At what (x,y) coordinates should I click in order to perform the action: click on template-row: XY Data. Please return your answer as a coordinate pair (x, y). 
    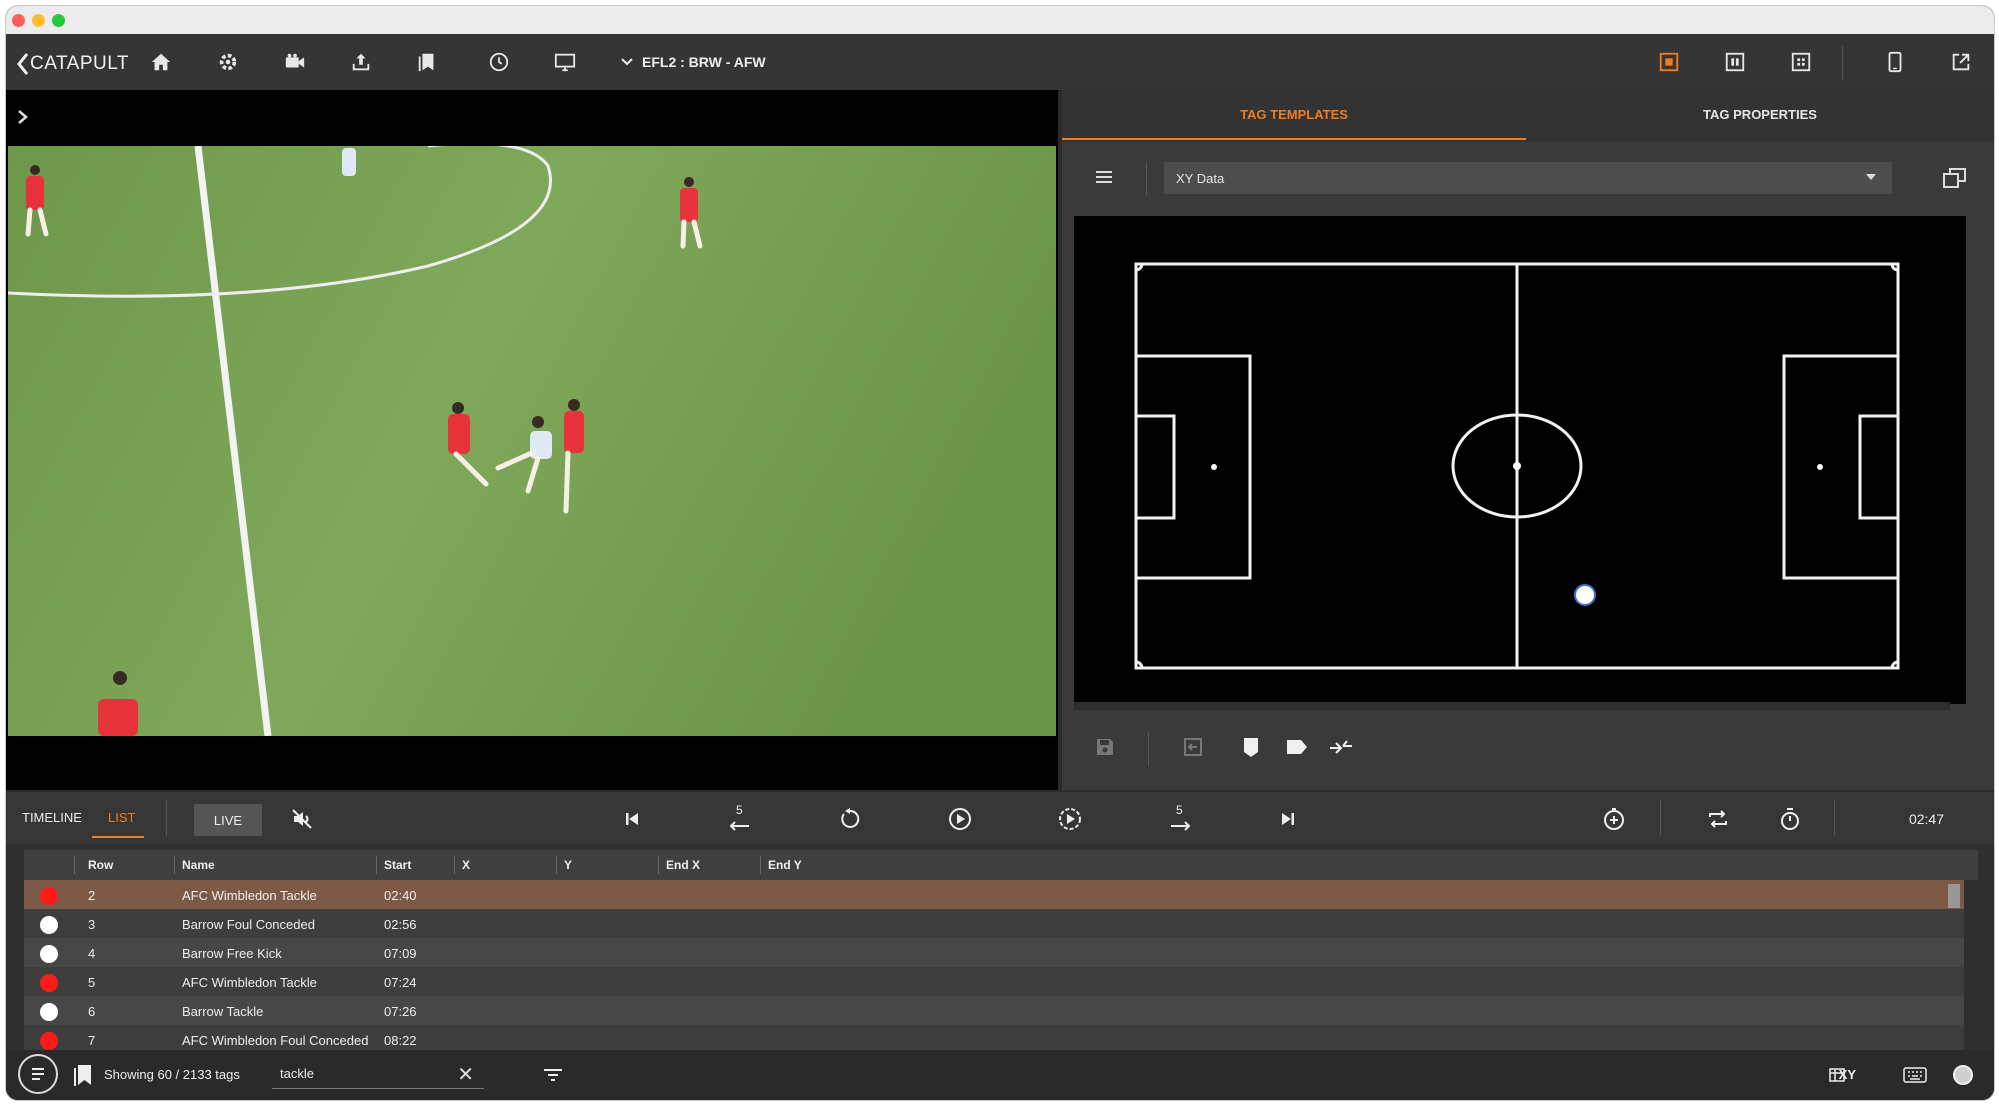
    Looking at the image, I should click on (1528, 178).